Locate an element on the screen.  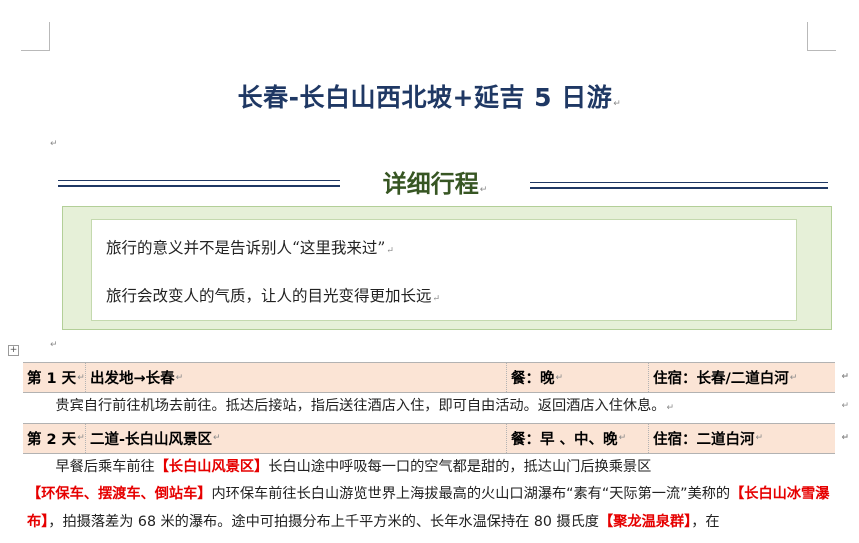
accommodation-cell: 住宿：长春/二道白河 ↵ is located at coordinates (741, 377).